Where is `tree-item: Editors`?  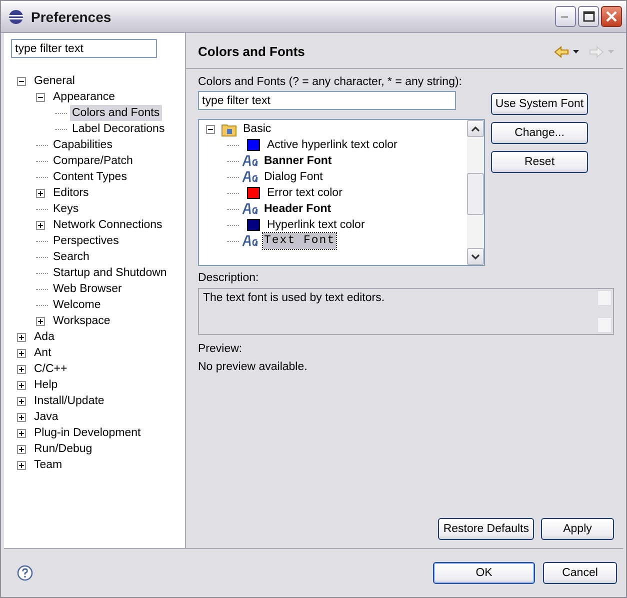
tree-item: Editors is located at coordinates (71, 193).